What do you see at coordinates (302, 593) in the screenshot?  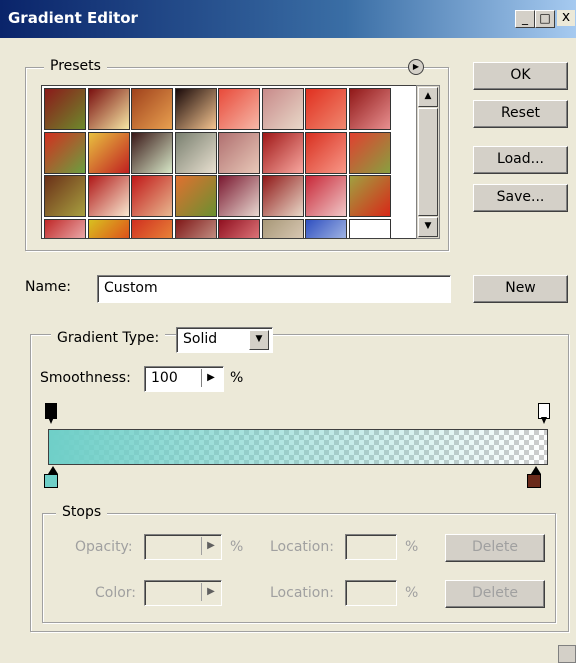 I see `color-location-label: Location:` at bounding box center [302, 593].